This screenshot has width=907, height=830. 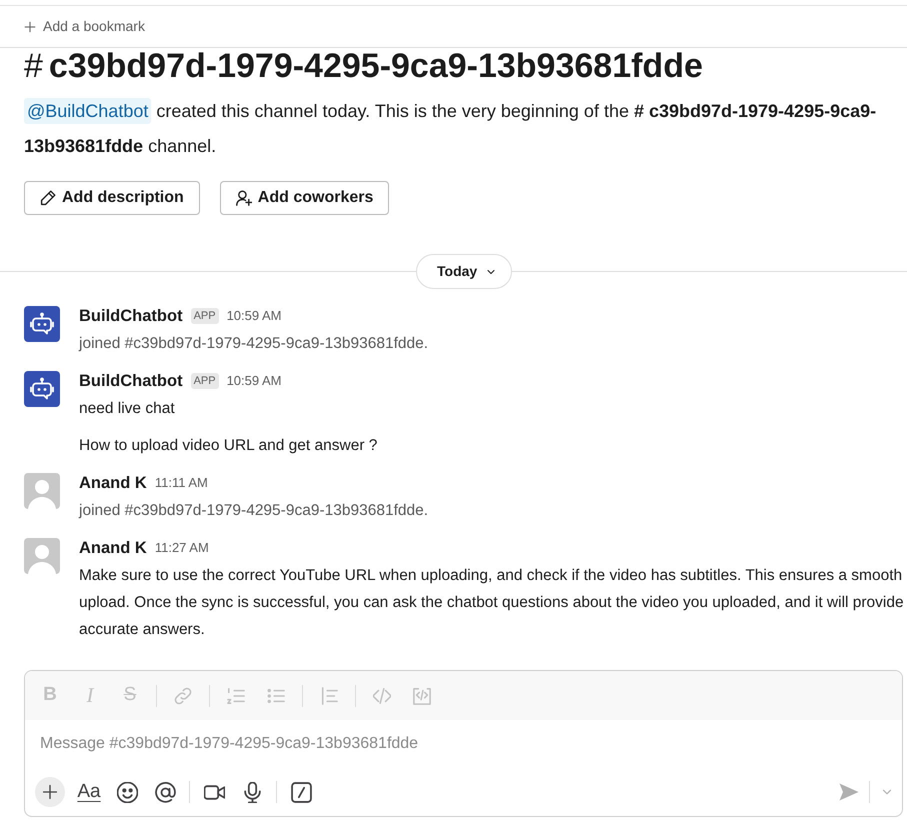 I want to click on person-plus-icon, so click(x=244, y=198).